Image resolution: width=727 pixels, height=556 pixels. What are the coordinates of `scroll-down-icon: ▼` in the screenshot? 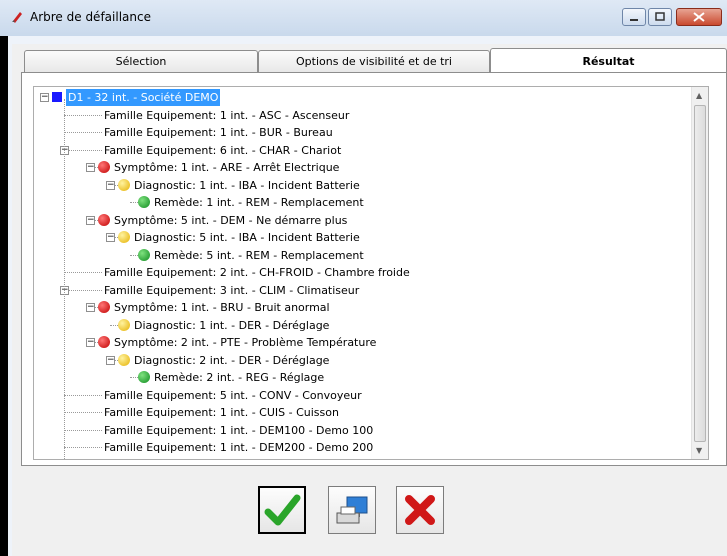 It's located at (699, 450).